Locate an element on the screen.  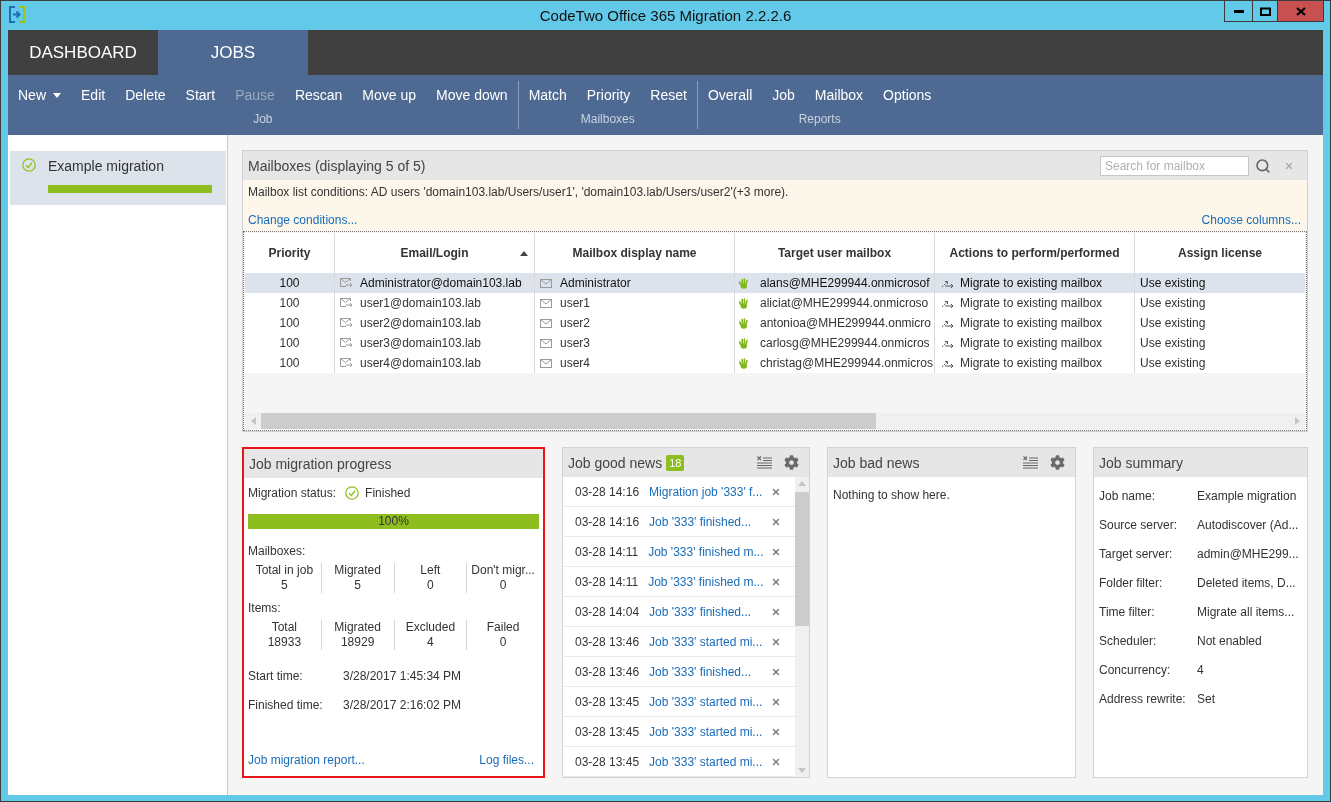
news-time: 03-28 13:46 is located at coordinates (607, 671).